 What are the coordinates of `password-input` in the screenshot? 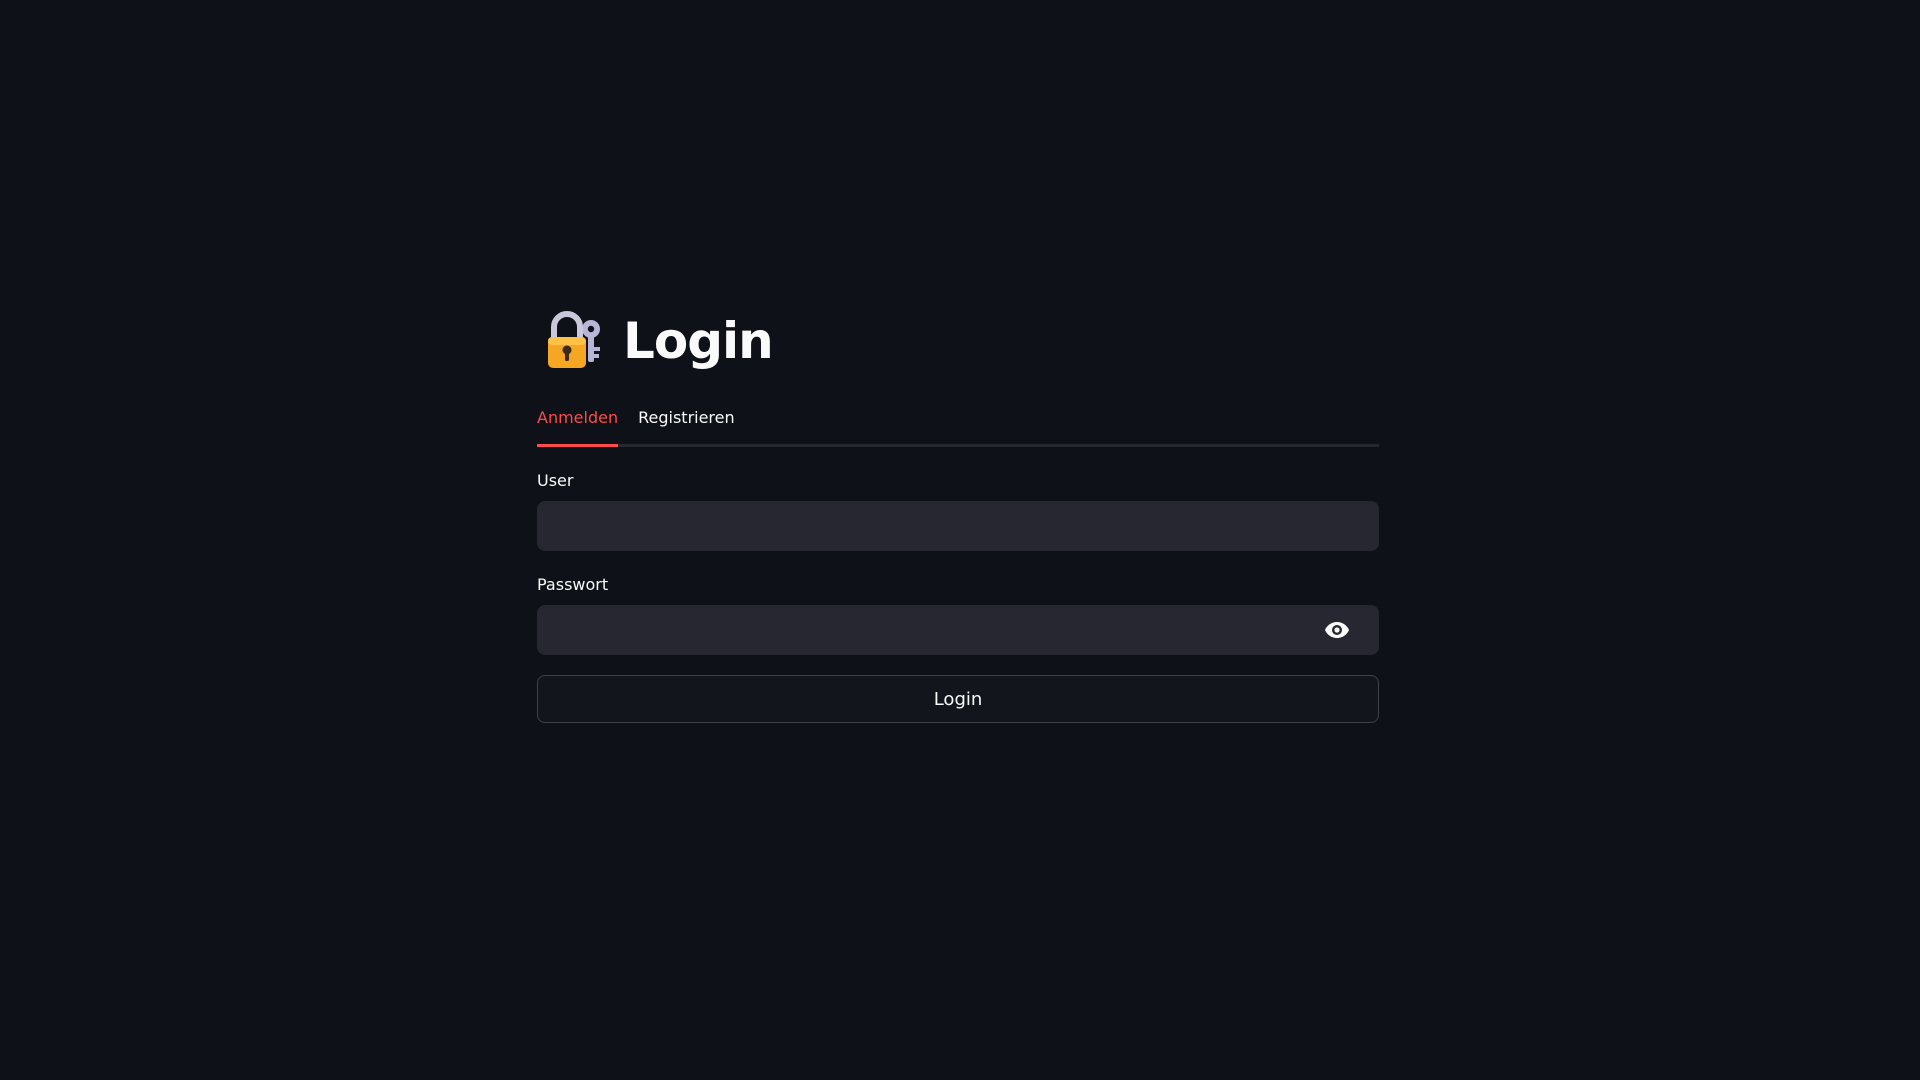 It's located at (925, 630).